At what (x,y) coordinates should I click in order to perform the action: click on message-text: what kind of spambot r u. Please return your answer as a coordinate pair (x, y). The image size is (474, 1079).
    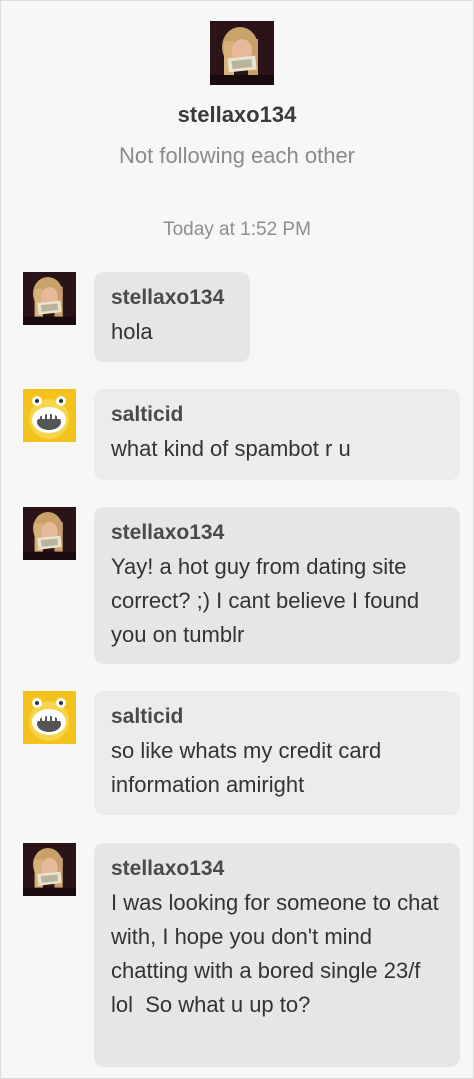
    Looking at the image, I should click on (231, 448).